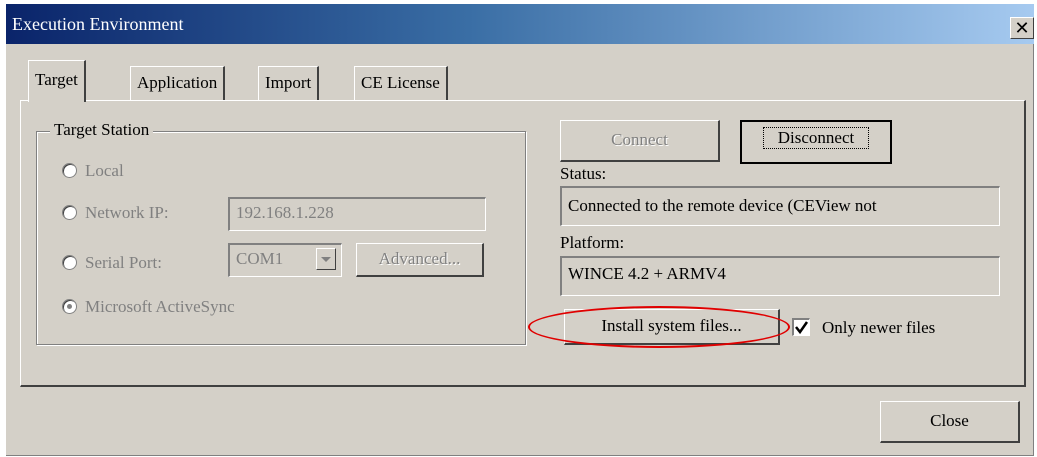  What do you see at coordinates (659, 327) in the screenshot?
I see `annotation-highlight-ellipse` at bounding box center [659, 327].